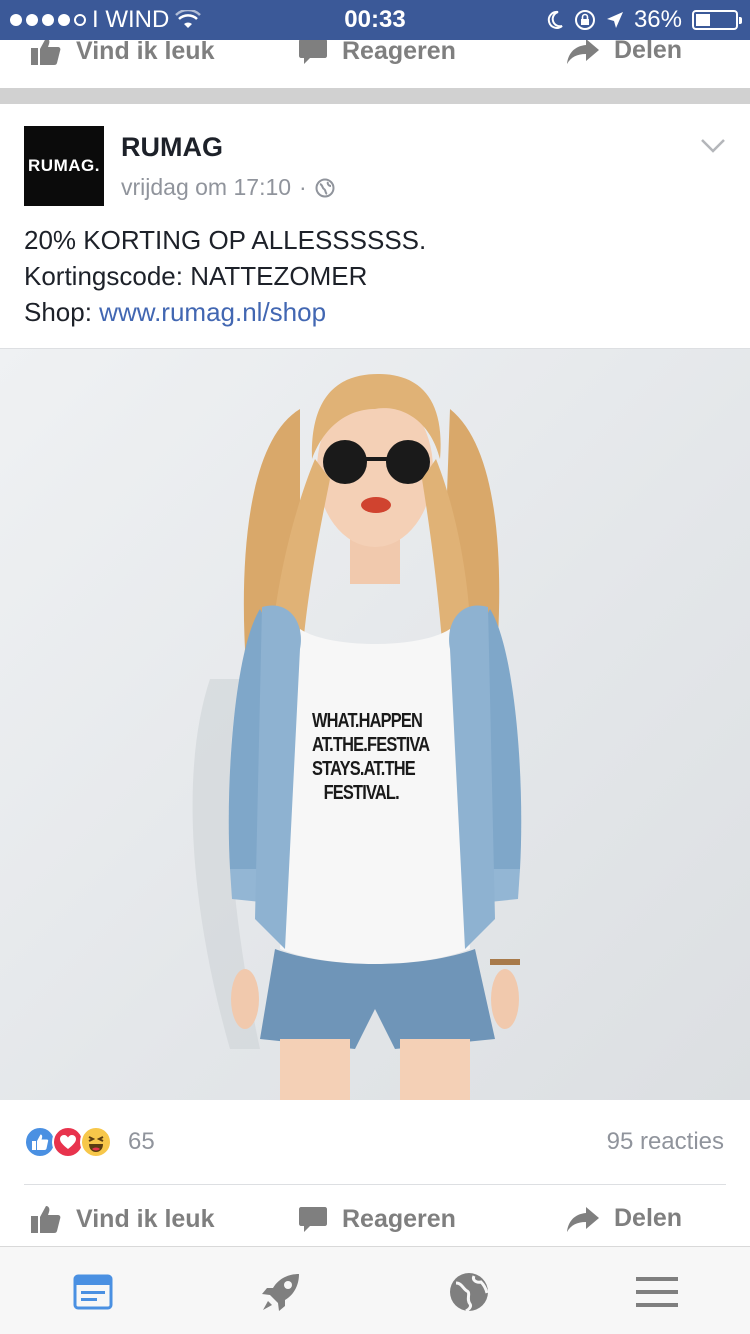  Describe the element at coordinates (399, 1218) in the screenshot. I see `comment-label: Reageren` at that location.